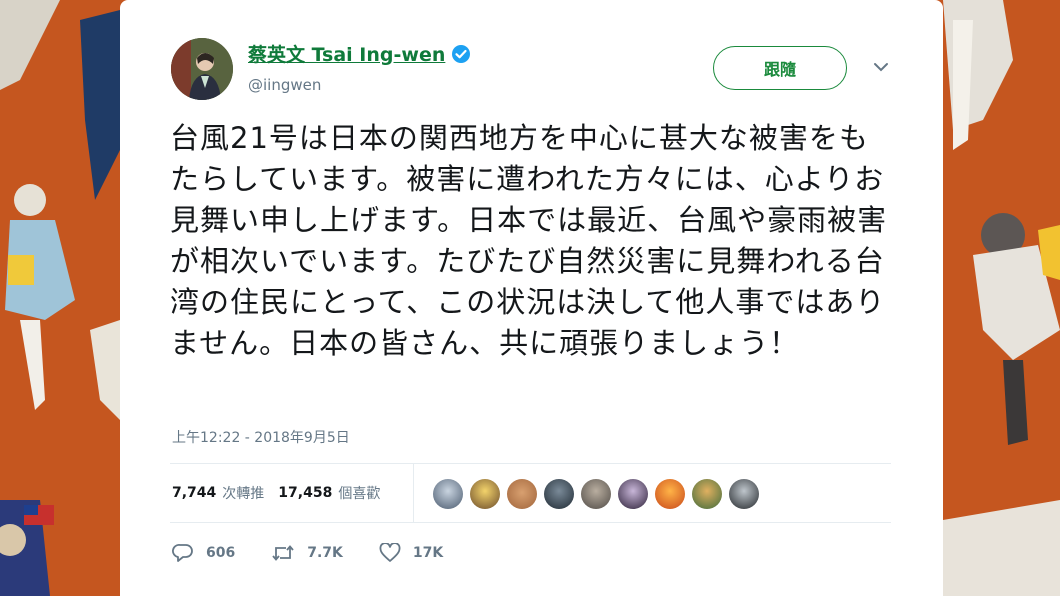  What do you see at coordinates (221, 553) in the screenshot?
I see `reply-count: 606` at bounding box center [221, 553].